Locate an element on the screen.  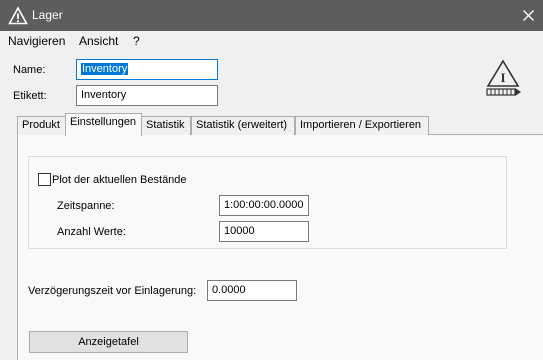
label-field-value: Inventory is located at coordinates (104, 95).